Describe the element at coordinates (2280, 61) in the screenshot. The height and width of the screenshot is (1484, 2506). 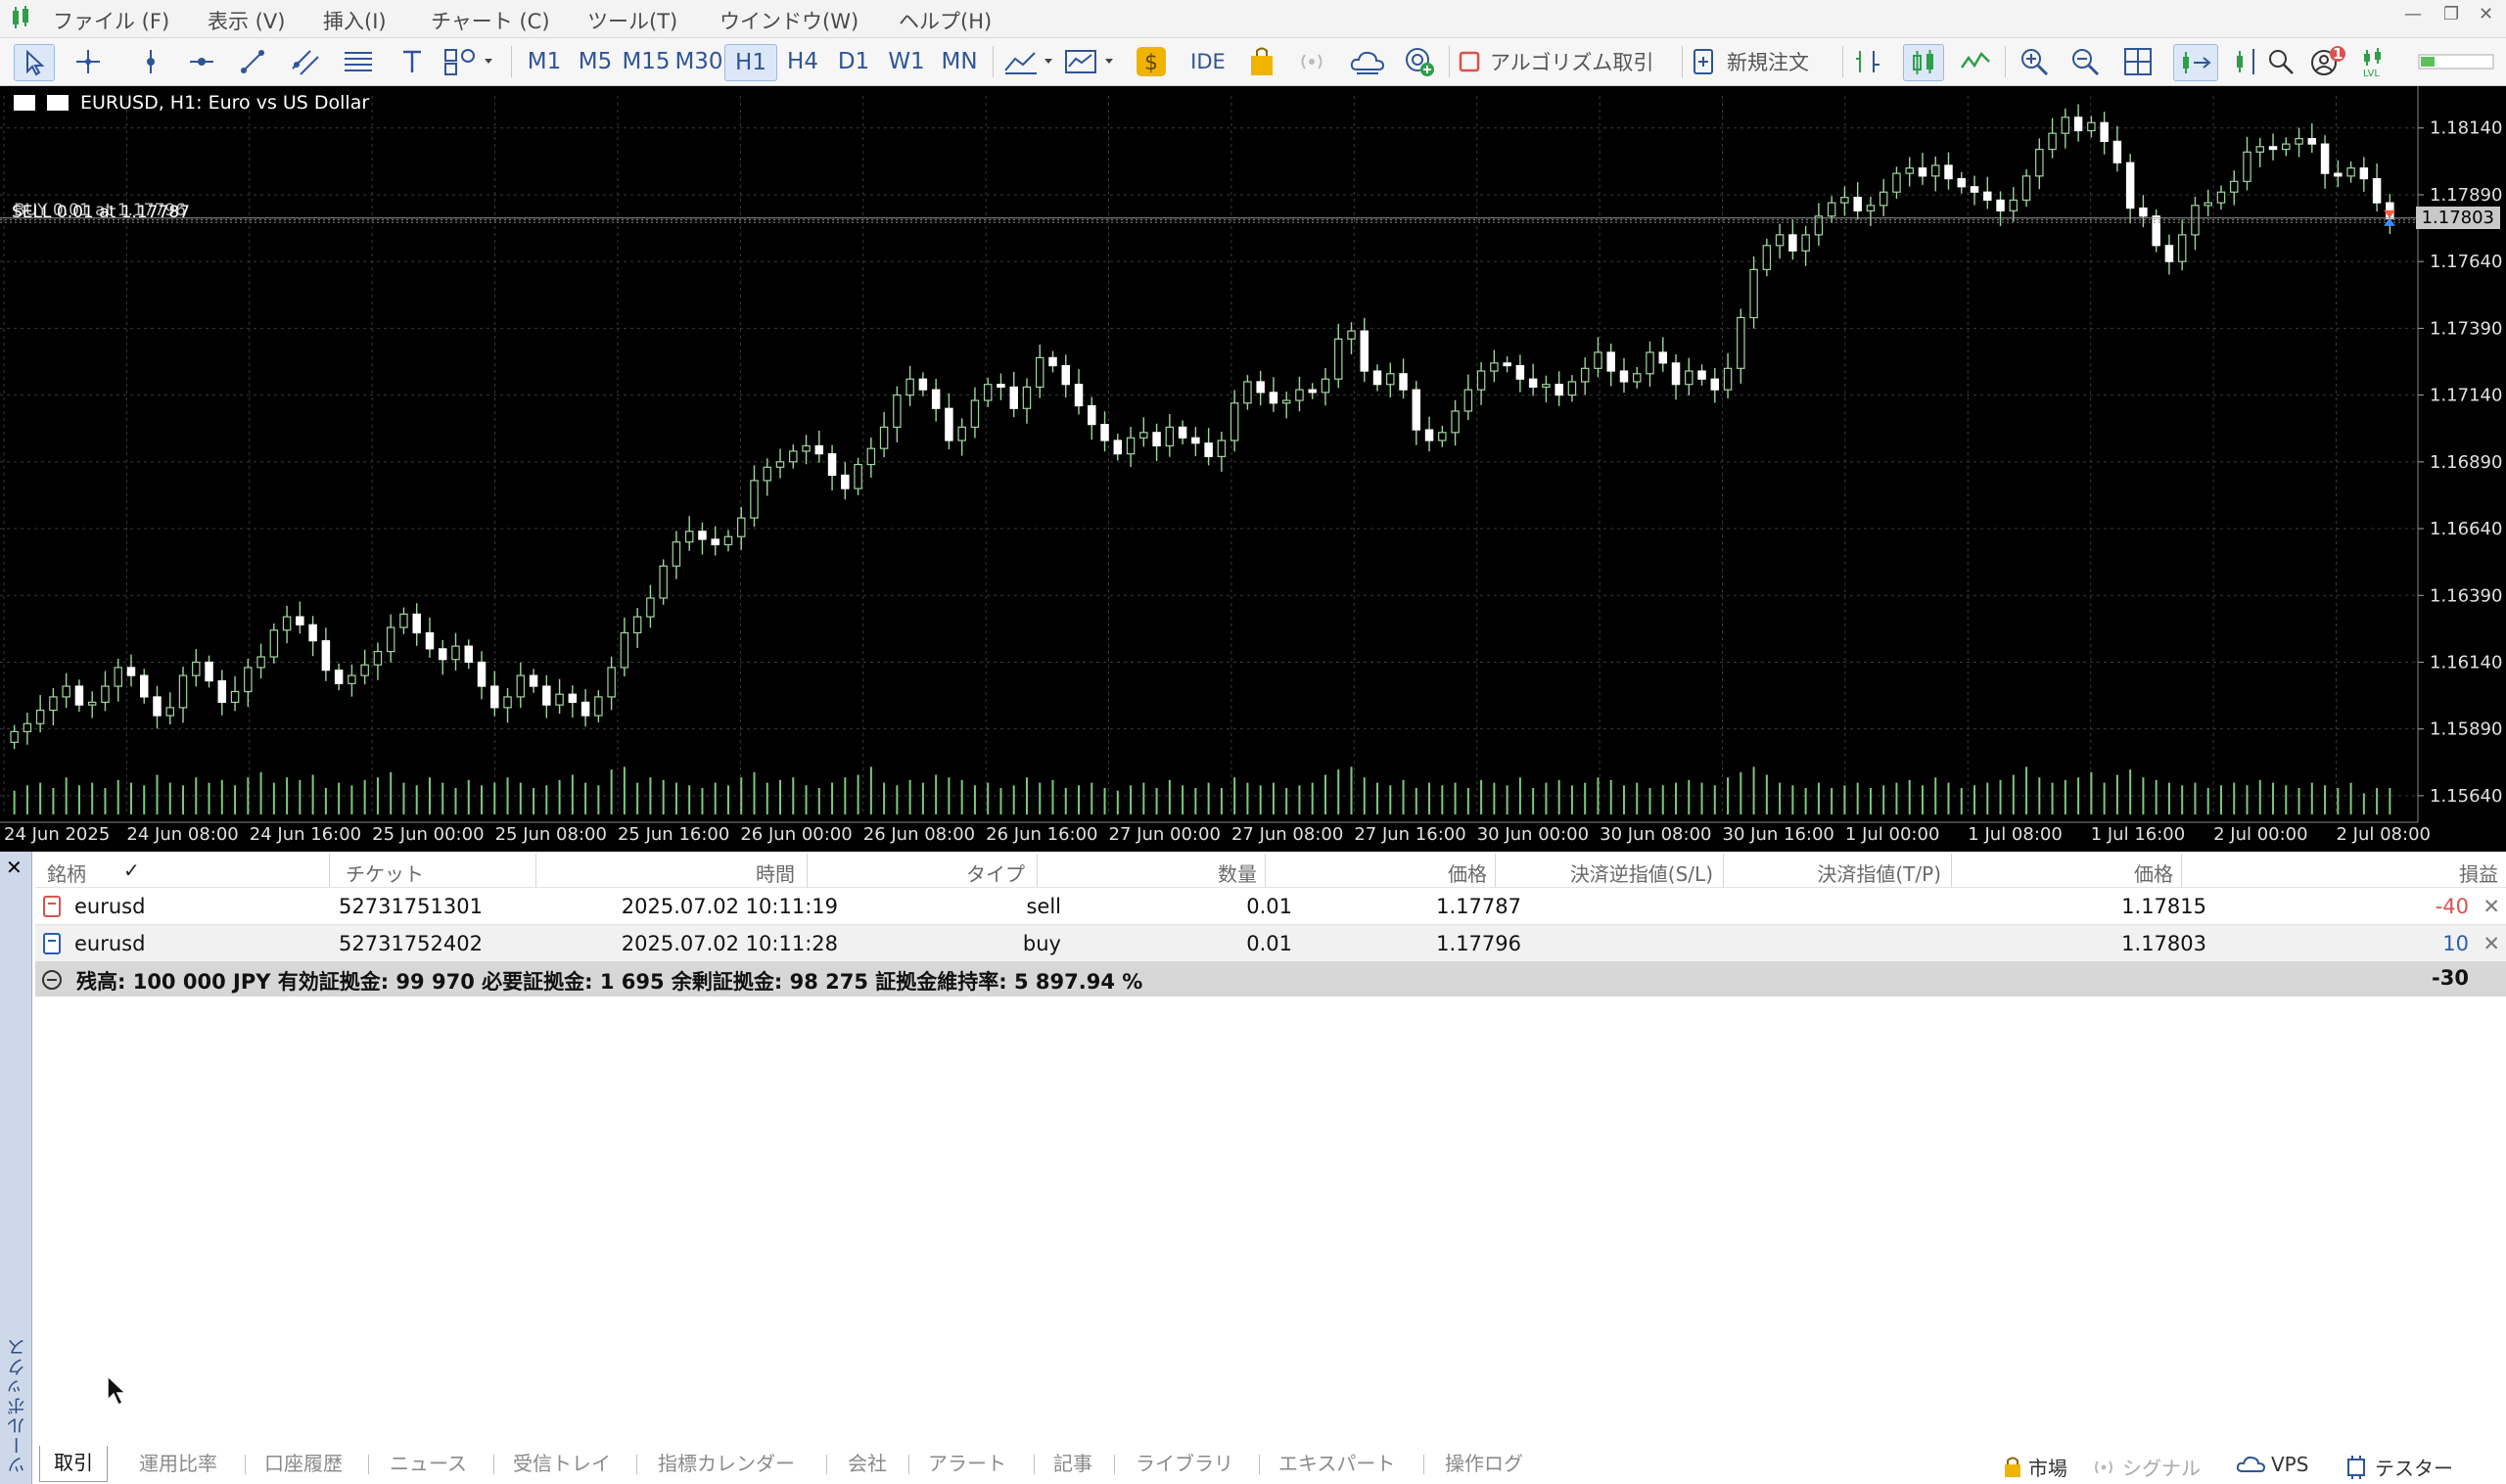
I see `search-icon` at that location.